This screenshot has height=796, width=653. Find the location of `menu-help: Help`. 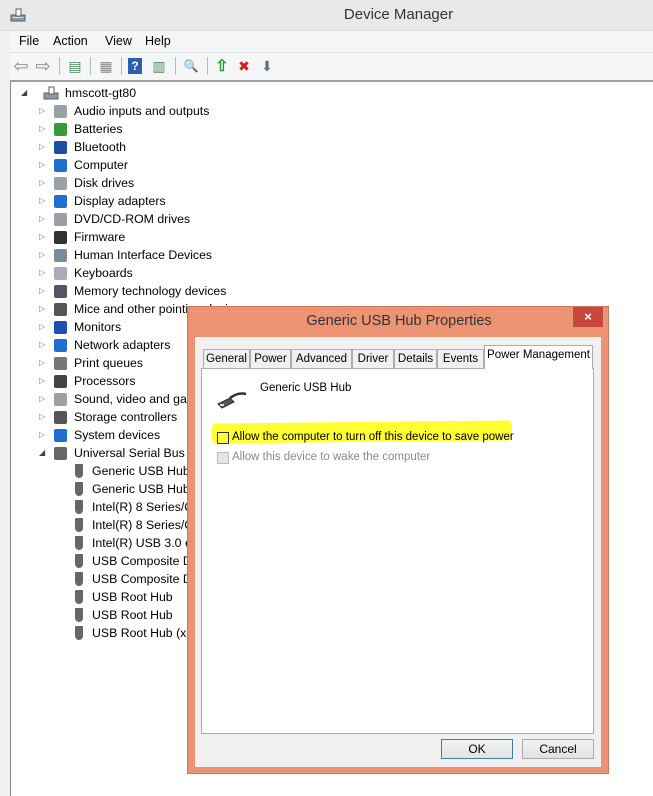

menu-help: Help is located at coordinates (158, 41).